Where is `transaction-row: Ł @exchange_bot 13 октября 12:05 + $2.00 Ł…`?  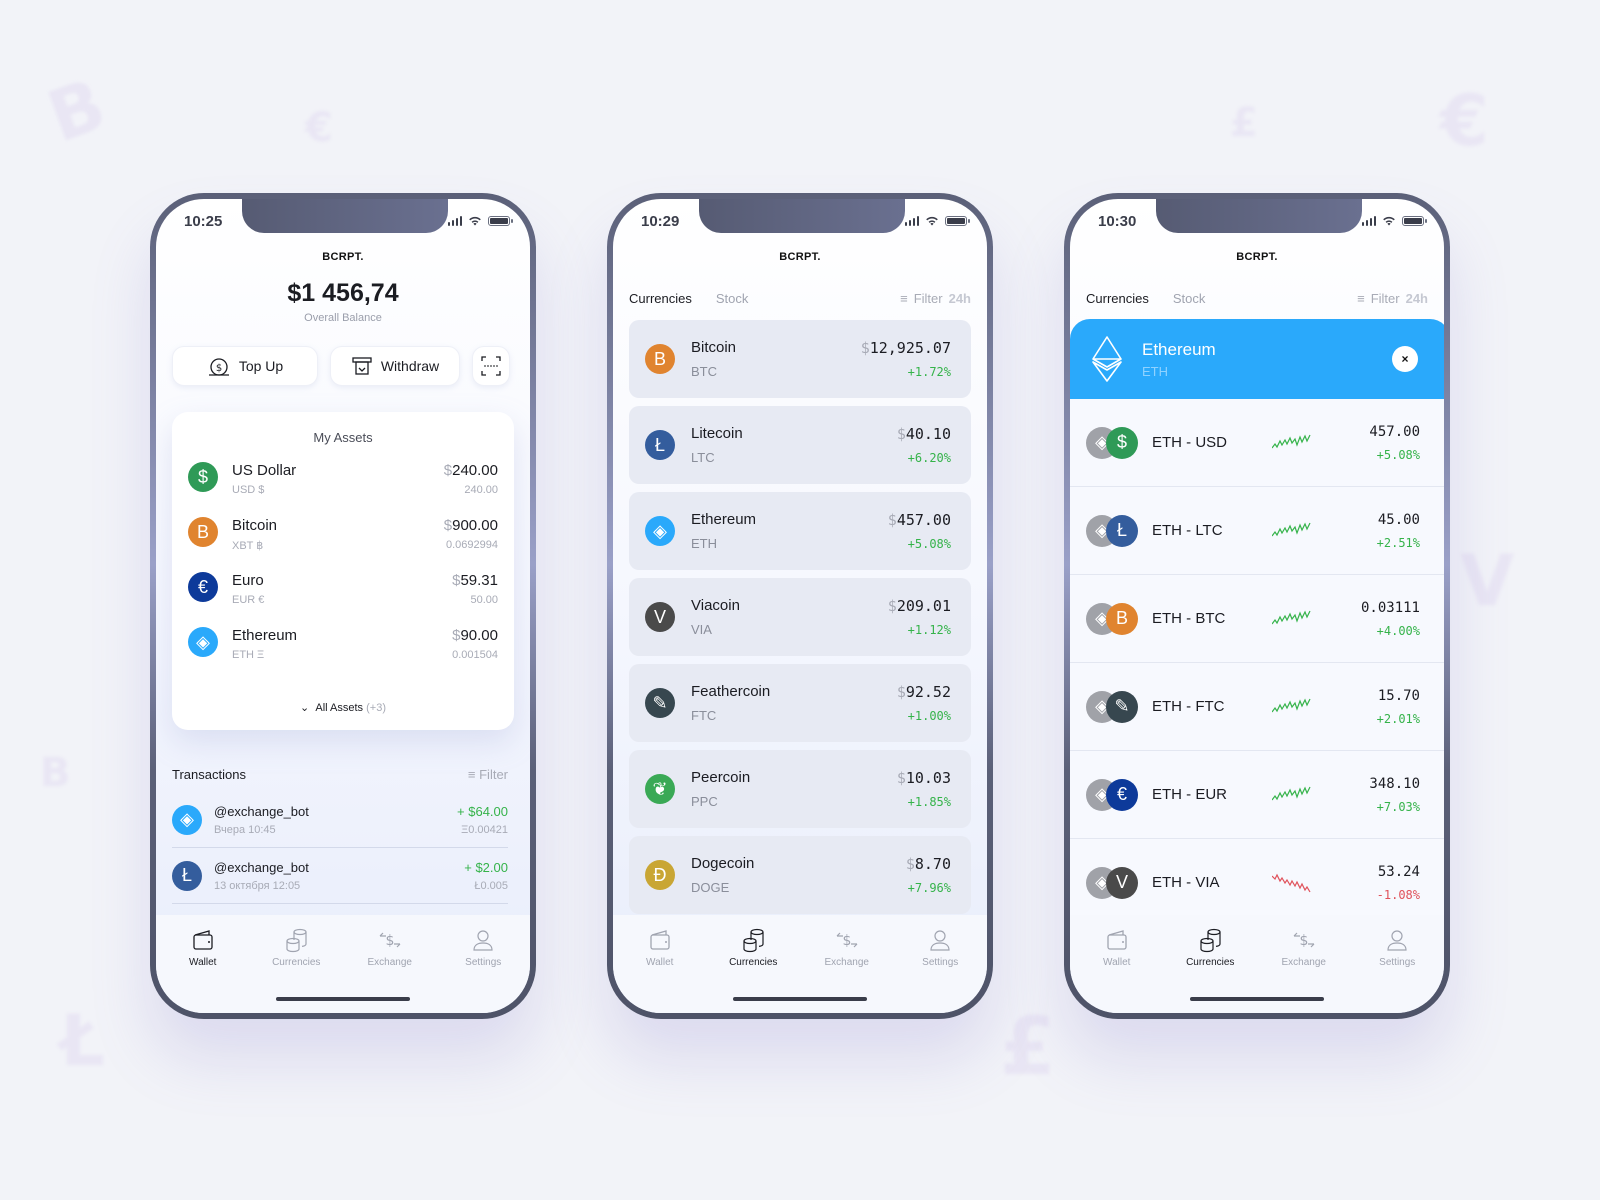
transaction-row: Ł @exchange_bot 13 октября 12:05 + $2.00 Ł… is located at coordinates (340, 876).